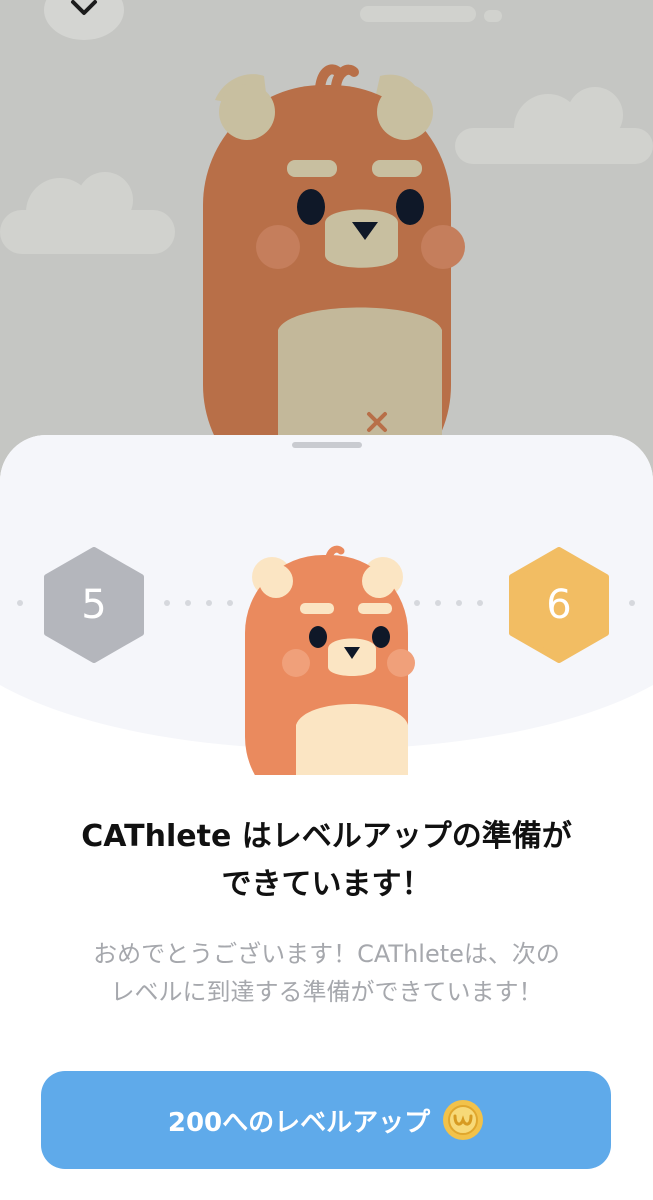 Image resolution: width=653 pixels, height=1200 pixels. I want to click on dialog-title-line2: できています！, so click(326, 884).